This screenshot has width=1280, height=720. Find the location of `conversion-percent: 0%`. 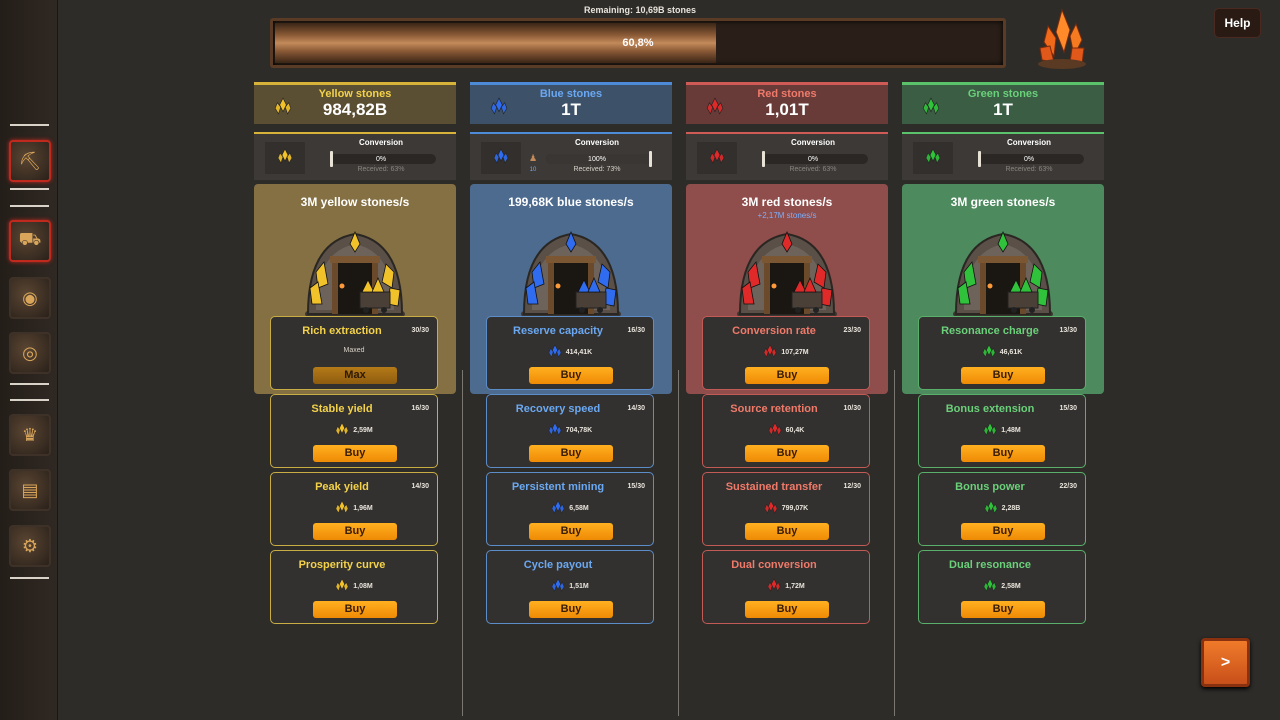

conversion-percent: 0% is located at coordinates (813, 159).